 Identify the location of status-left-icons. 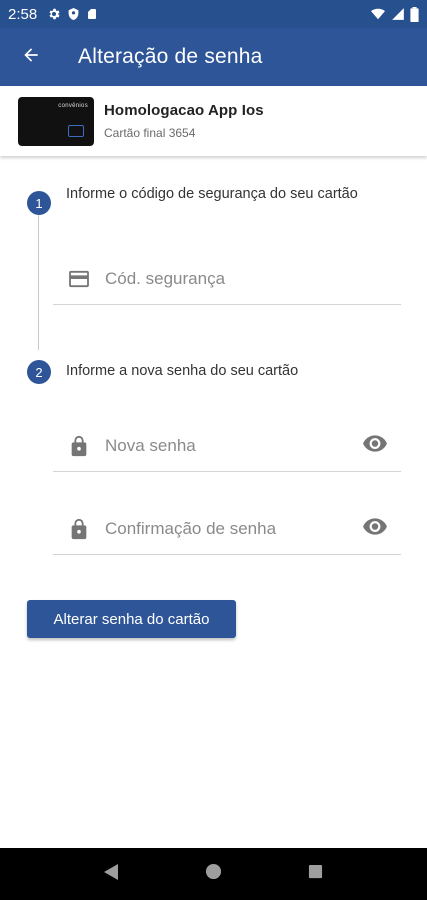
(72, 14).